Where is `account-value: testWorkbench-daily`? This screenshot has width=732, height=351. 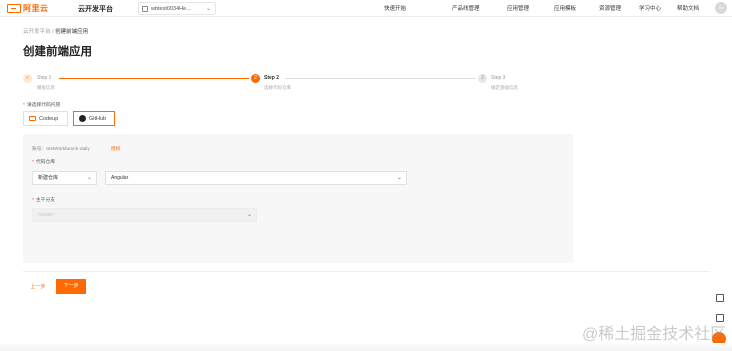 account-value: testWorkbench-daily is located at coordinates (68, 149).